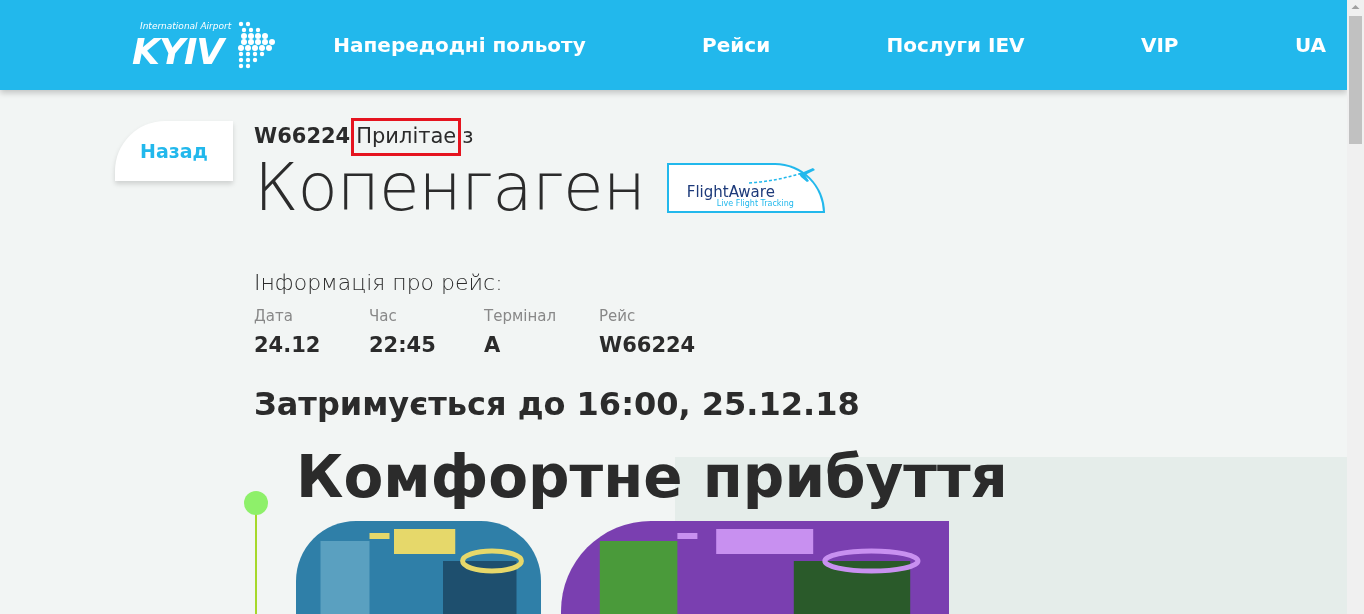 The height and width of the screenshot is (614, 1364). Describe the element at coordinates (1355, 307) in the screenshot. I see `scrollbar` at that location.